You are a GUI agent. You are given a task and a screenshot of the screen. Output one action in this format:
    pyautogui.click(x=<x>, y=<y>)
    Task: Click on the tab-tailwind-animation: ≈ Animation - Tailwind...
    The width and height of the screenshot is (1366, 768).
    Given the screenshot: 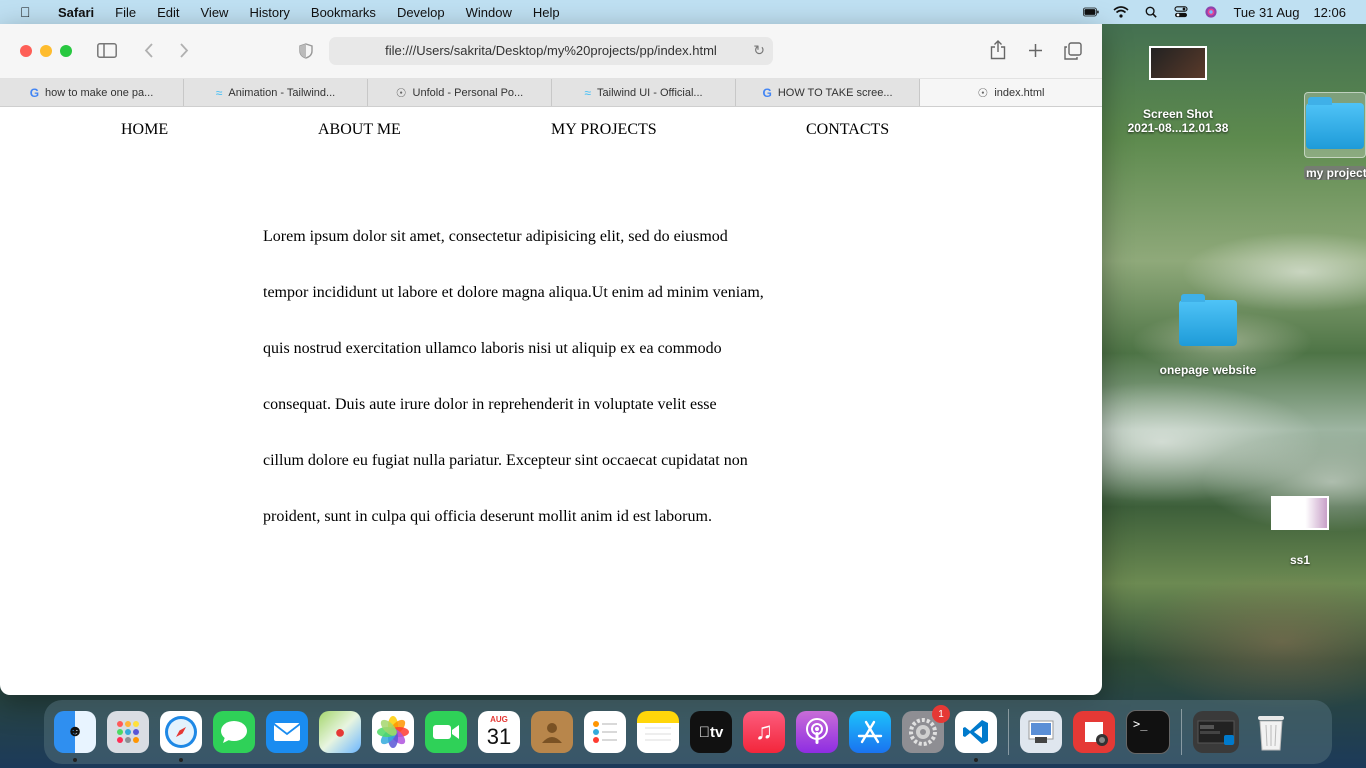 What is the action you would take?
    pyautogui.click(x=276, y=92)
    